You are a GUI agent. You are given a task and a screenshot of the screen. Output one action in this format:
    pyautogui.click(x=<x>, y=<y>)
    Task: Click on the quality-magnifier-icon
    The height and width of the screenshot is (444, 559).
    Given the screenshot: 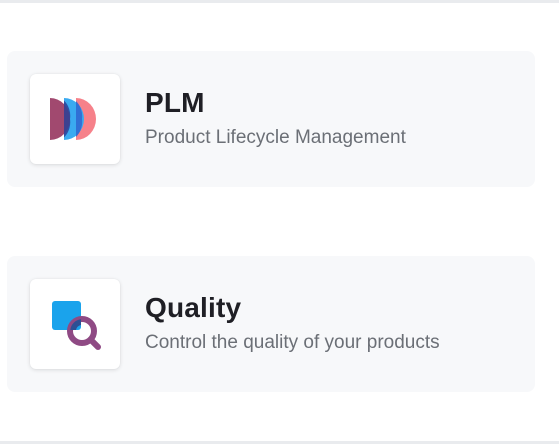 What is the action you would take?
    pyautogui.click(x=75, y=324)
    